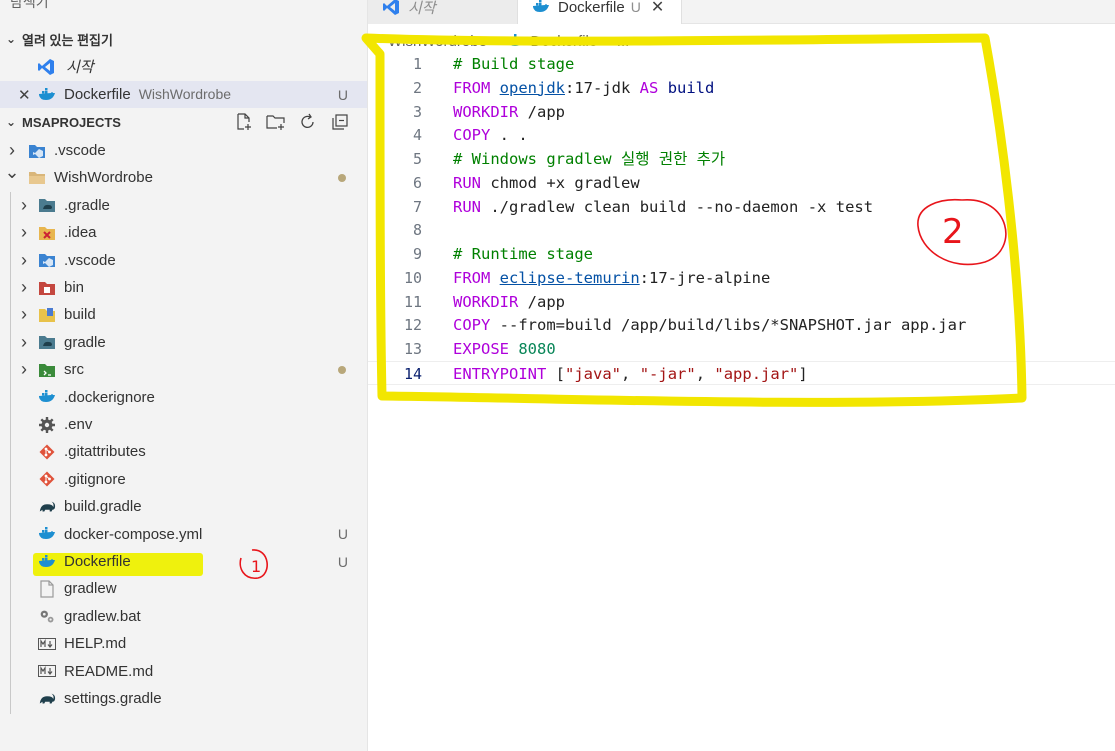 Image resolution: width=1115 pixels, height=751 pixels. I want to click on vscode-folder-icon, so click(47, 260).